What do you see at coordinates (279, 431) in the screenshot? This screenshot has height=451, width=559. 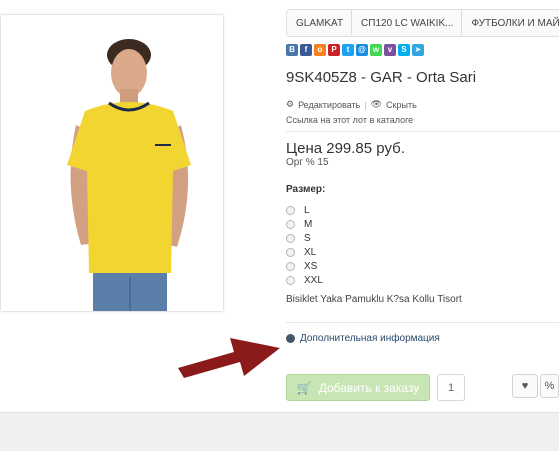 I see `footer-bar` at bounding box center [279, 431].